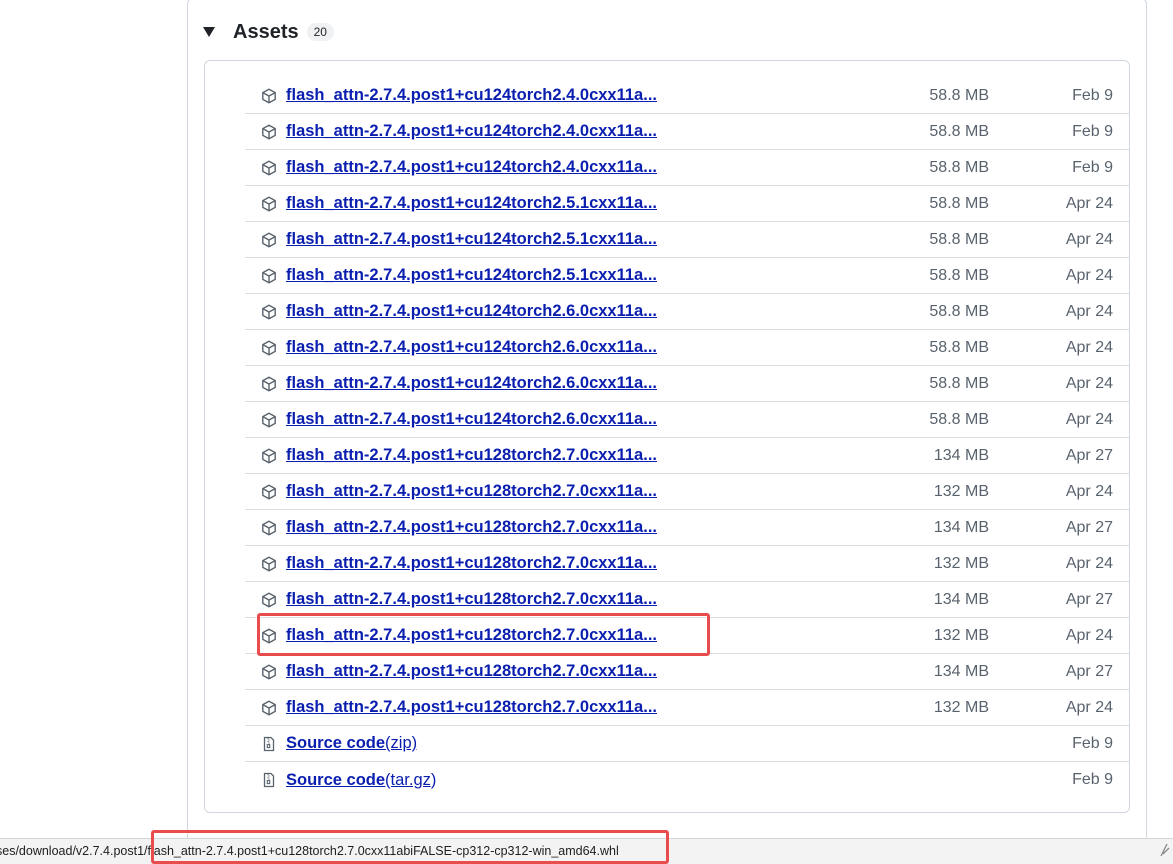  I want to click on assets-header: Assets 20, so click(268, 32).